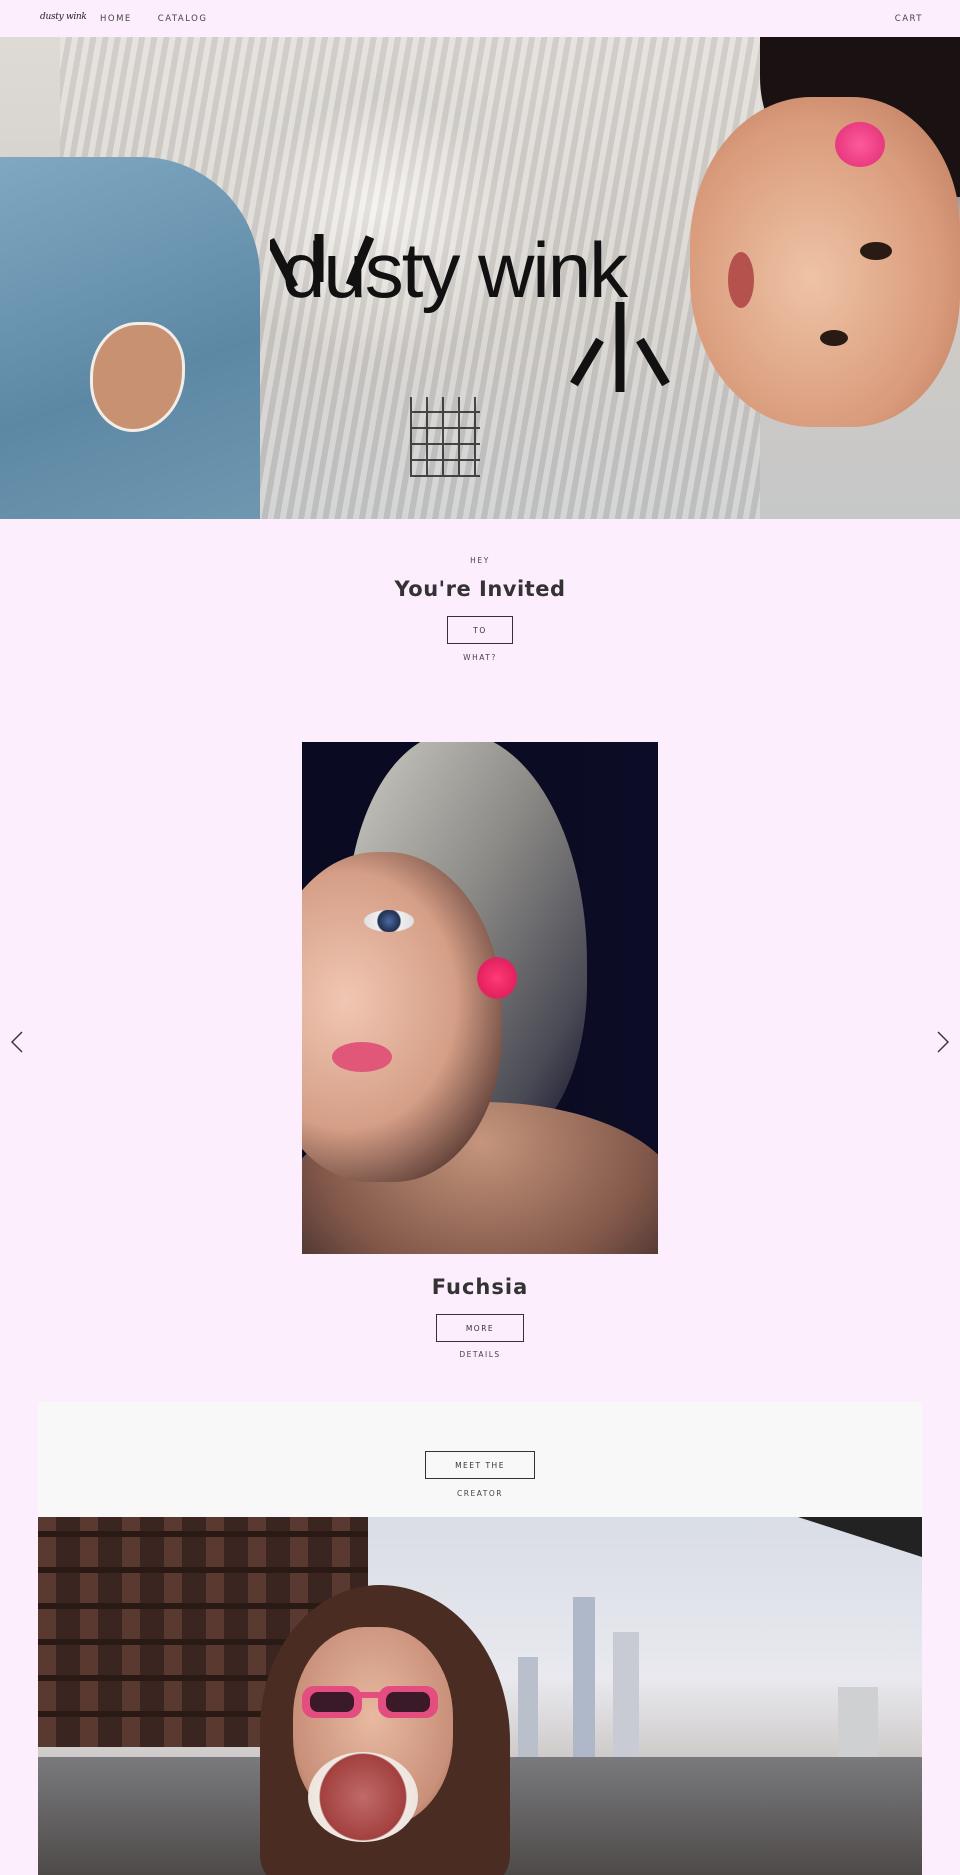 This screenshot has height=1875, width=960. I want to click on slideshow-prev-button, so click(17, 1042).